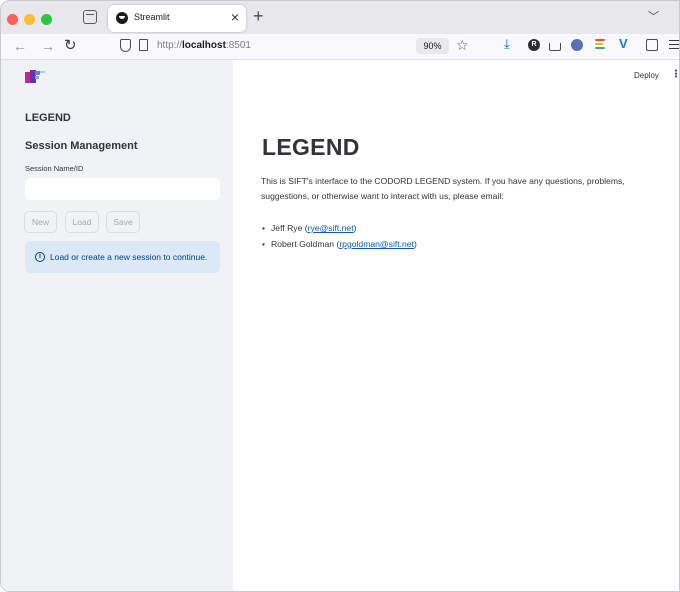 The image size is (680, 592). I want to click on session-management-heading: Session Management, so click(81, 146).